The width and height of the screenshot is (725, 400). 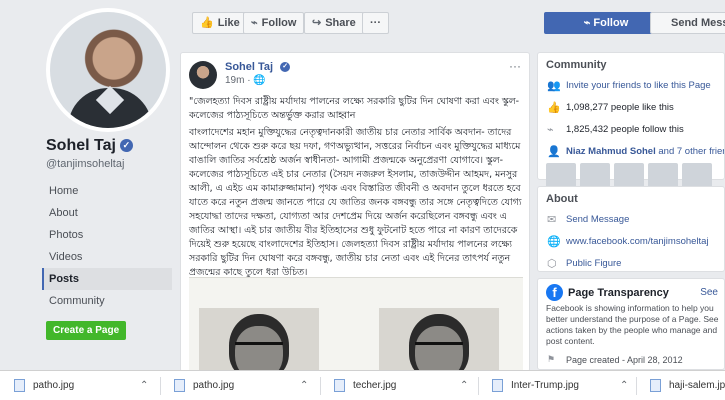 I want to click on like-label: Like, so click(x=228, y=23).